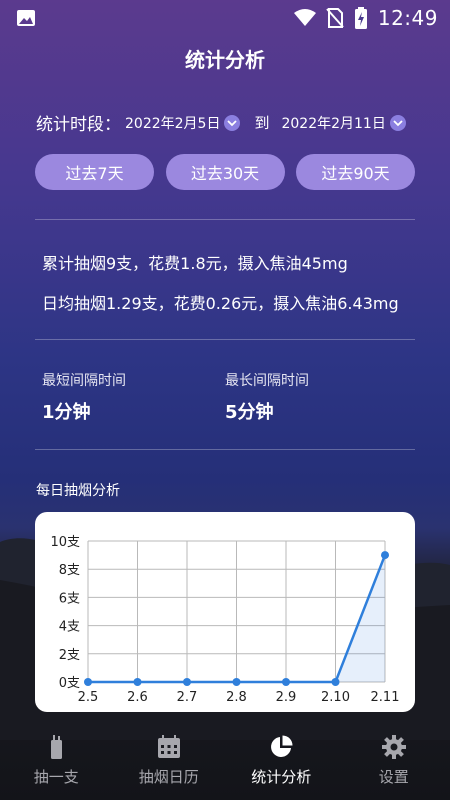 The image size is (450, 800). I want to click on y-tick-label: 0支, so click(69, 683).